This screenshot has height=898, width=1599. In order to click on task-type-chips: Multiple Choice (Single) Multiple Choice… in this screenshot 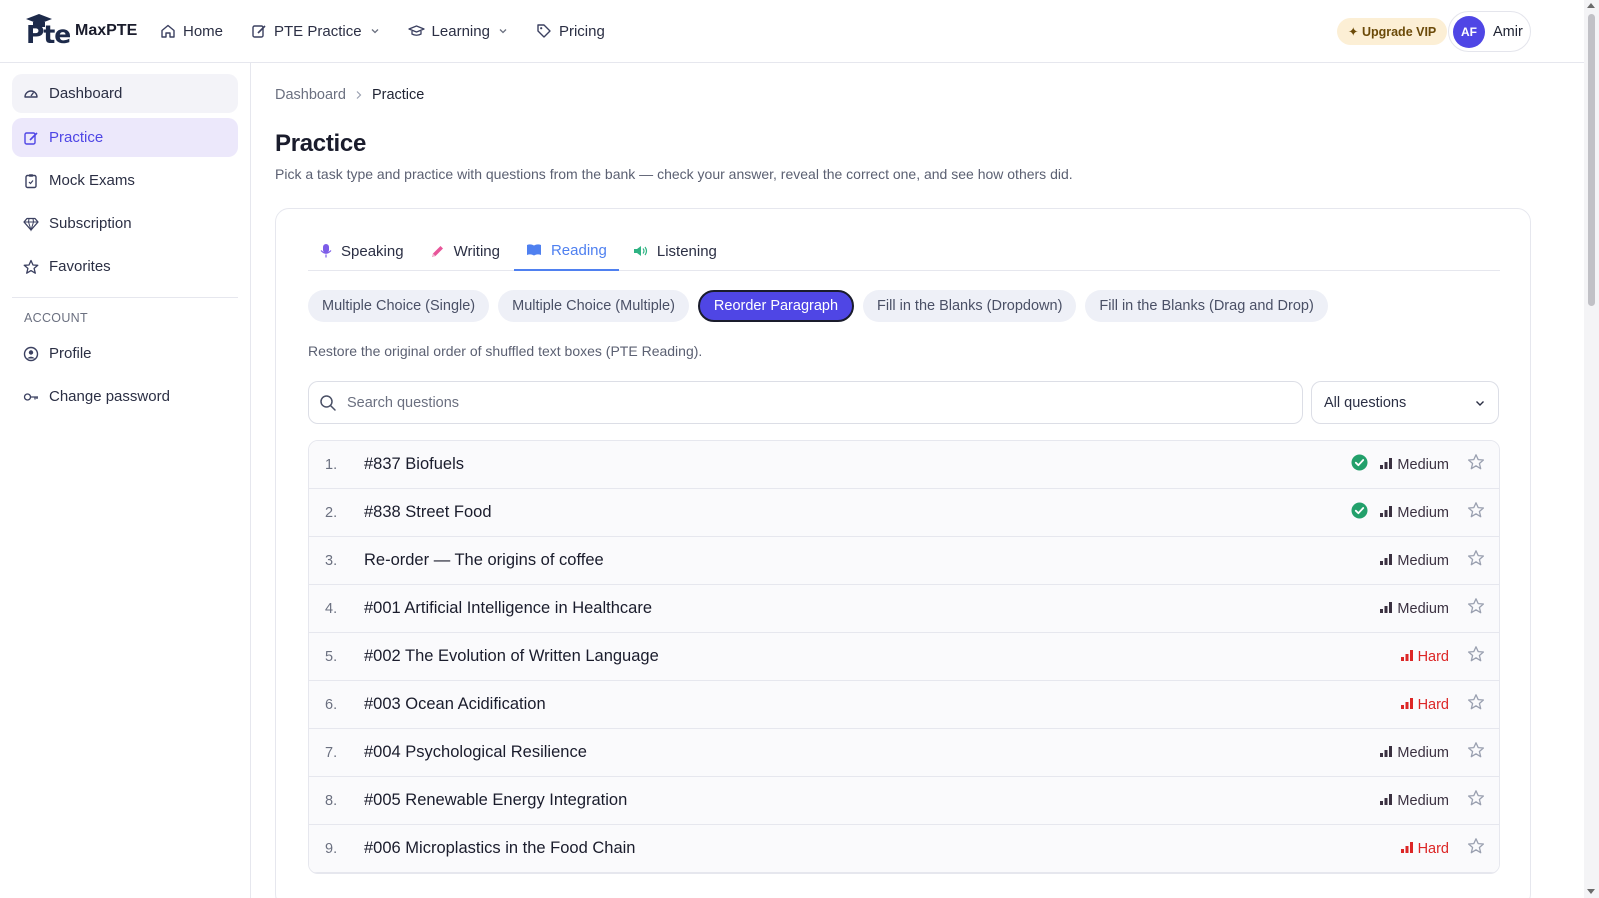, I will do `click(822, 306)`.